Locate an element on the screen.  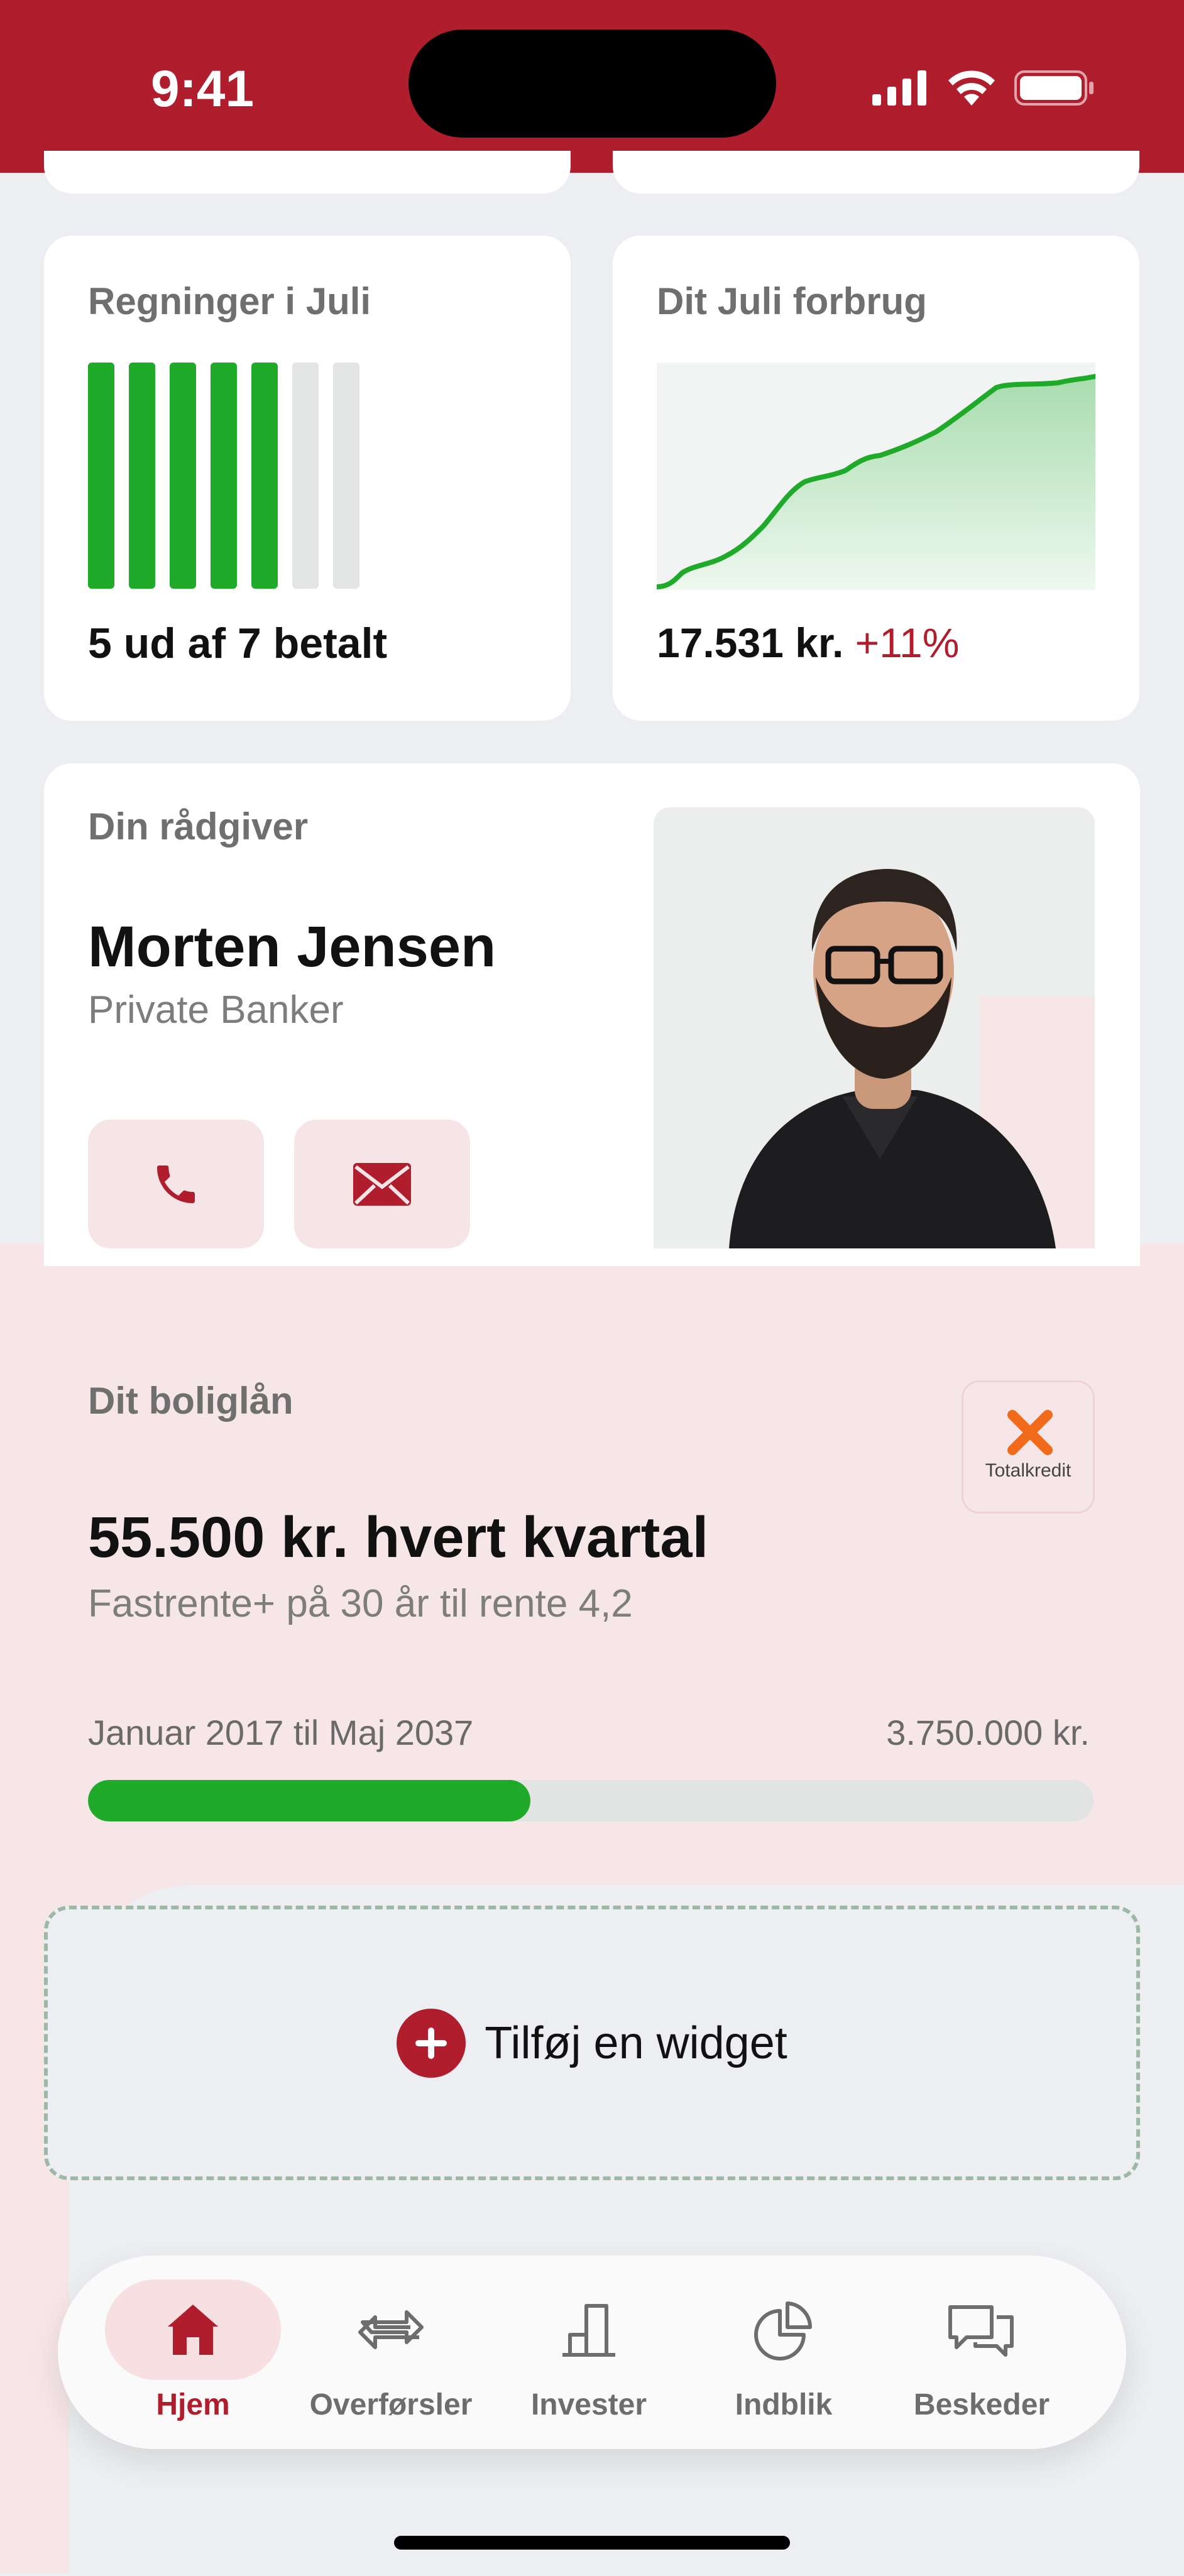
battery-icon is located at coordinates (1054, 88).